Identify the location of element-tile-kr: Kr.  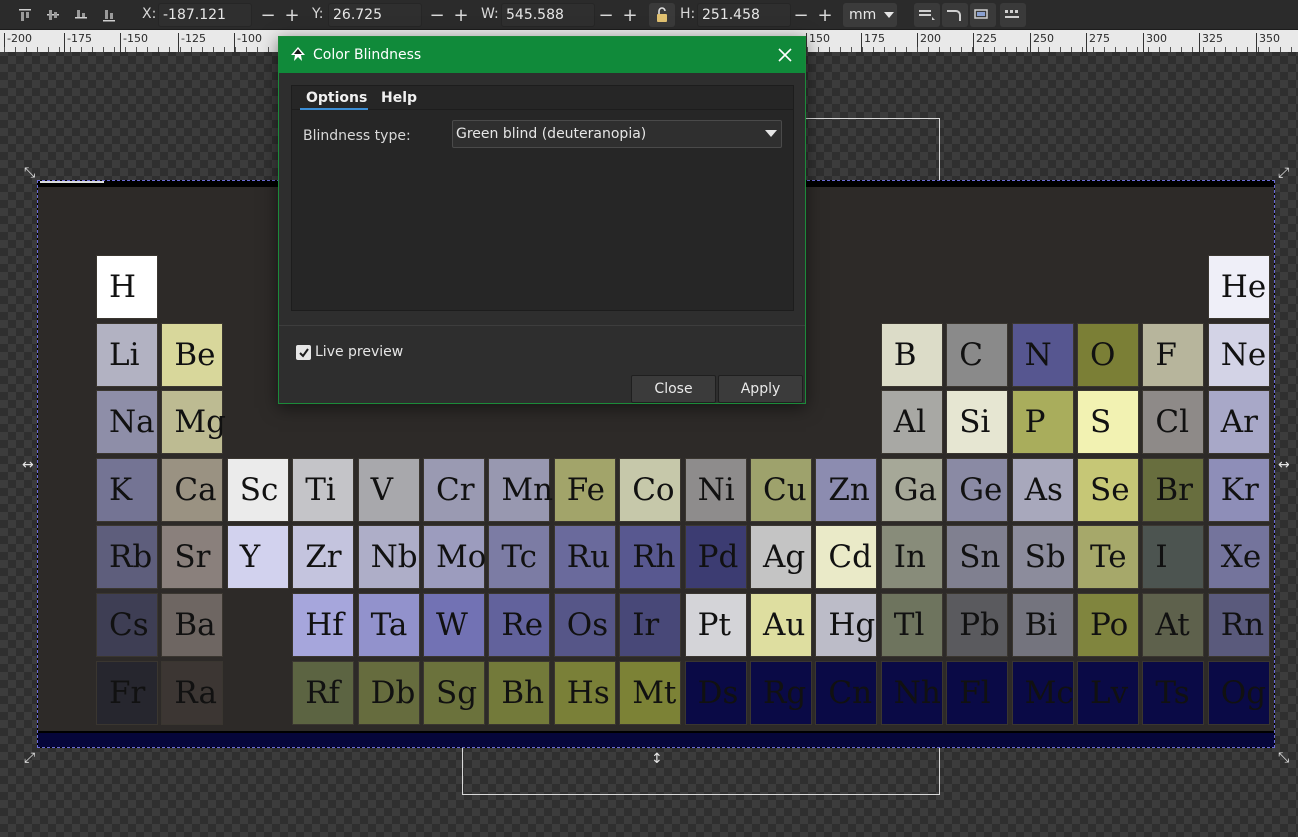
(1238, 489).